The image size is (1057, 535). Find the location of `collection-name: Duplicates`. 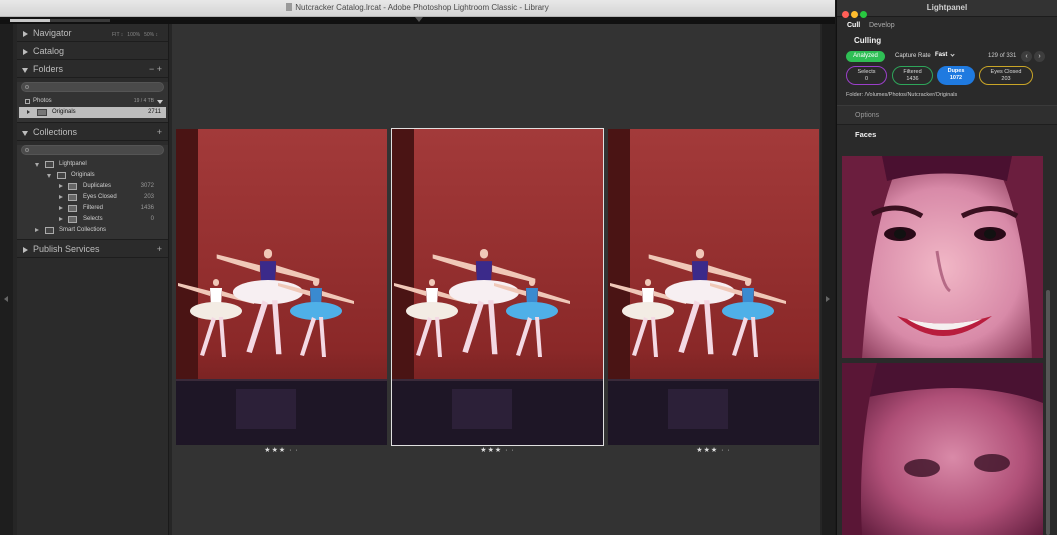

collection-name: Duplicates is located at coordinates (97, 186).